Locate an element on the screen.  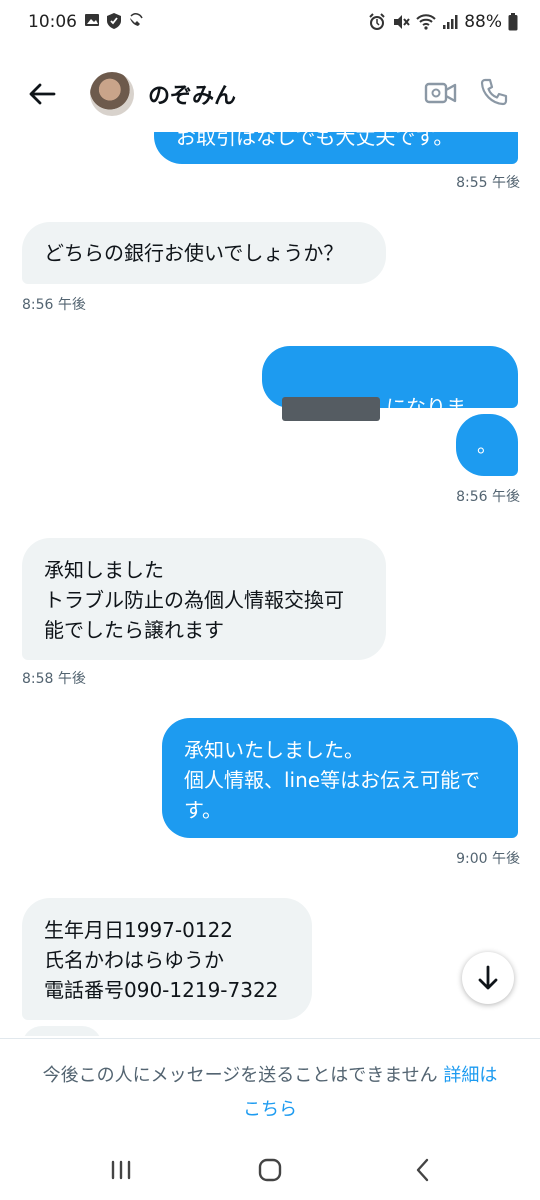
shield-icon is located at coordinates (114, 21).